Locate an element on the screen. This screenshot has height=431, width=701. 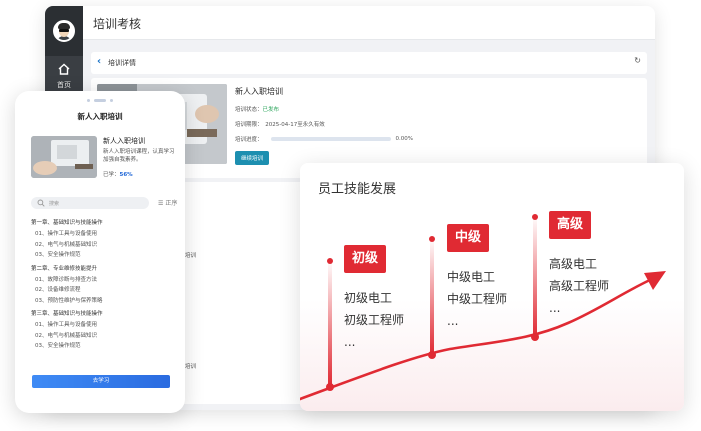
mobile-title: 新人入职培训 is located at coordinates (100, 116).